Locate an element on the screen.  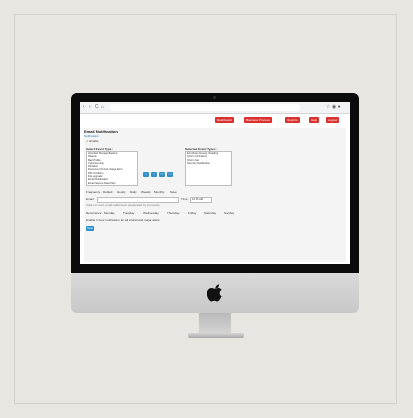
breadcrumb: Notification is located at coordinates (91, 136).